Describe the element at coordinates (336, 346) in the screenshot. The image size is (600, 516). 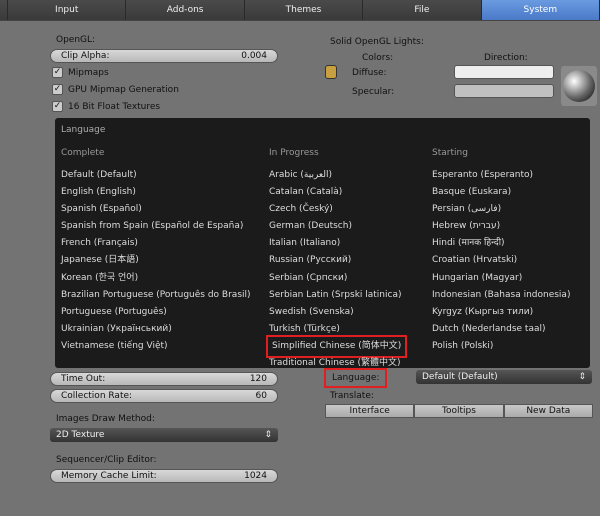
I see `language-option: Simplified Chinese (简体中文)` at that location.